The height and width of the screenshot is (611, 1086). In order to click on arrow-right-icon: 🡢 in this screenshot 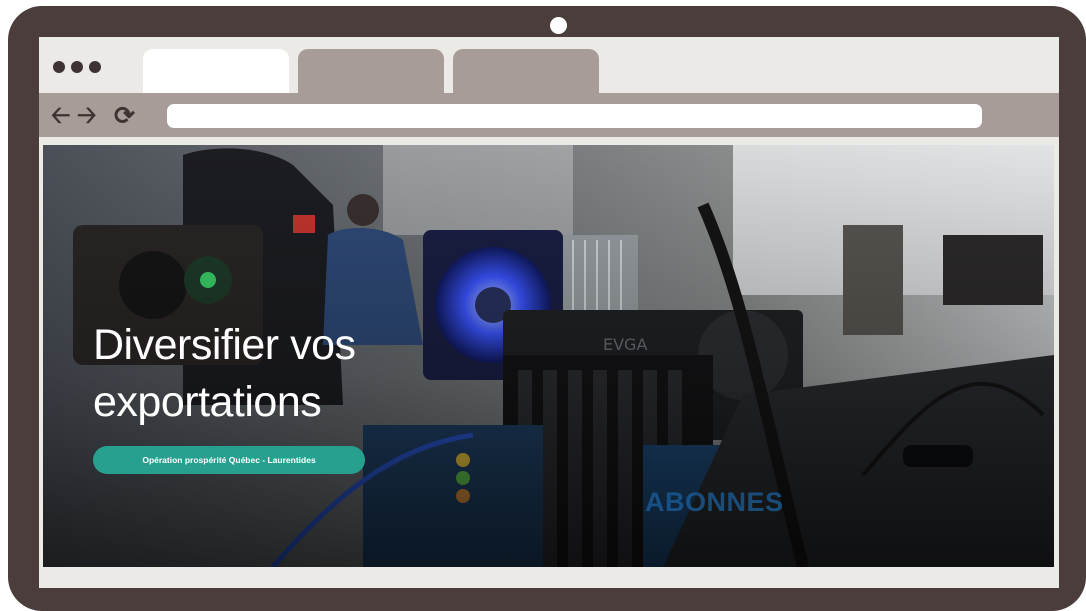, I will do `click(86, 116)`.